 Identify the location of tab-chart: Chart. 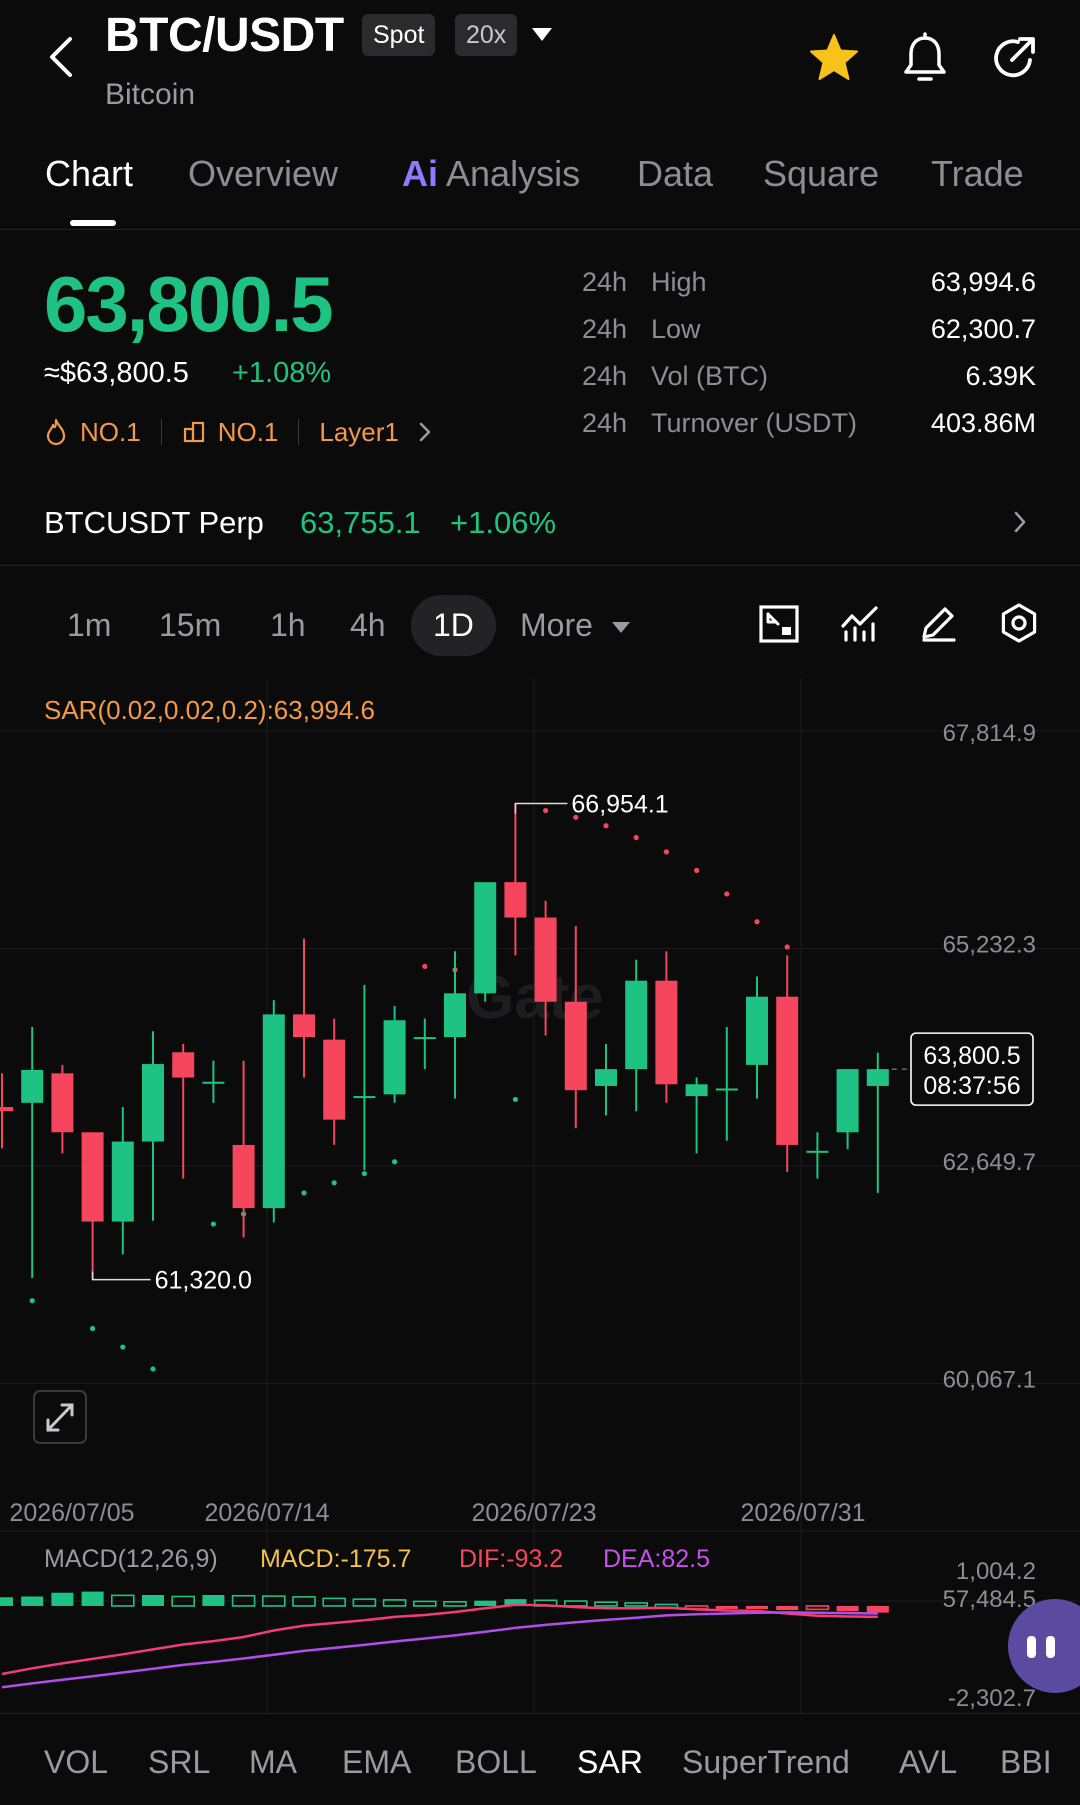
(89, 174).